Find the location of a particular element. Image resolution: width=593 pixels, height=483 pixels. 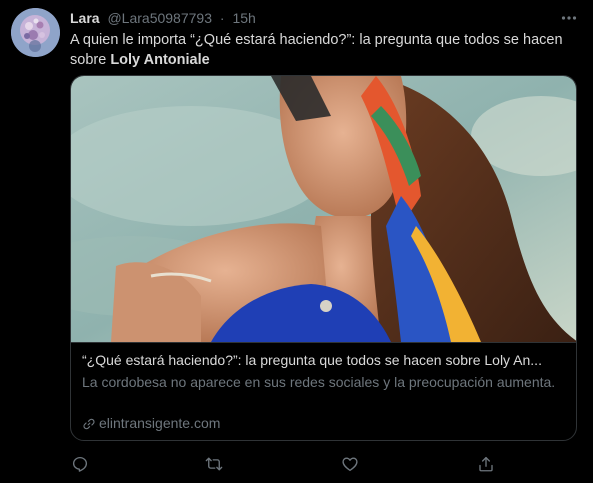

link-icon is located at coordinates (89, 423).